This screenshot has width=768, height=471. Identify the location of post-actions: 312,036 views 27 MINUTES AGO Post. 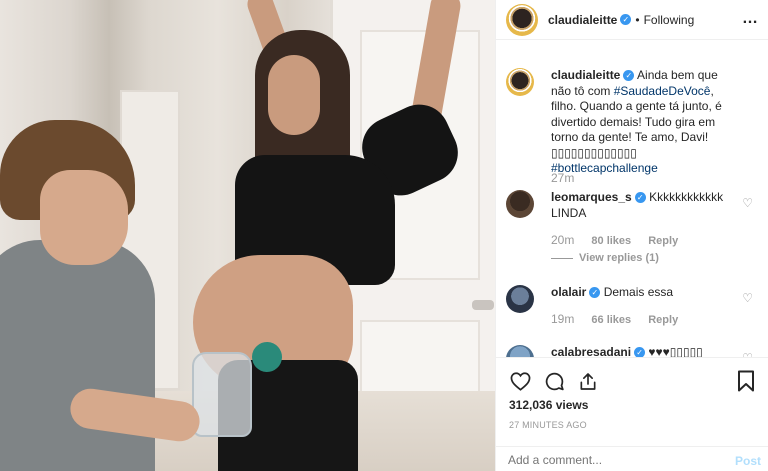
(632, 414).